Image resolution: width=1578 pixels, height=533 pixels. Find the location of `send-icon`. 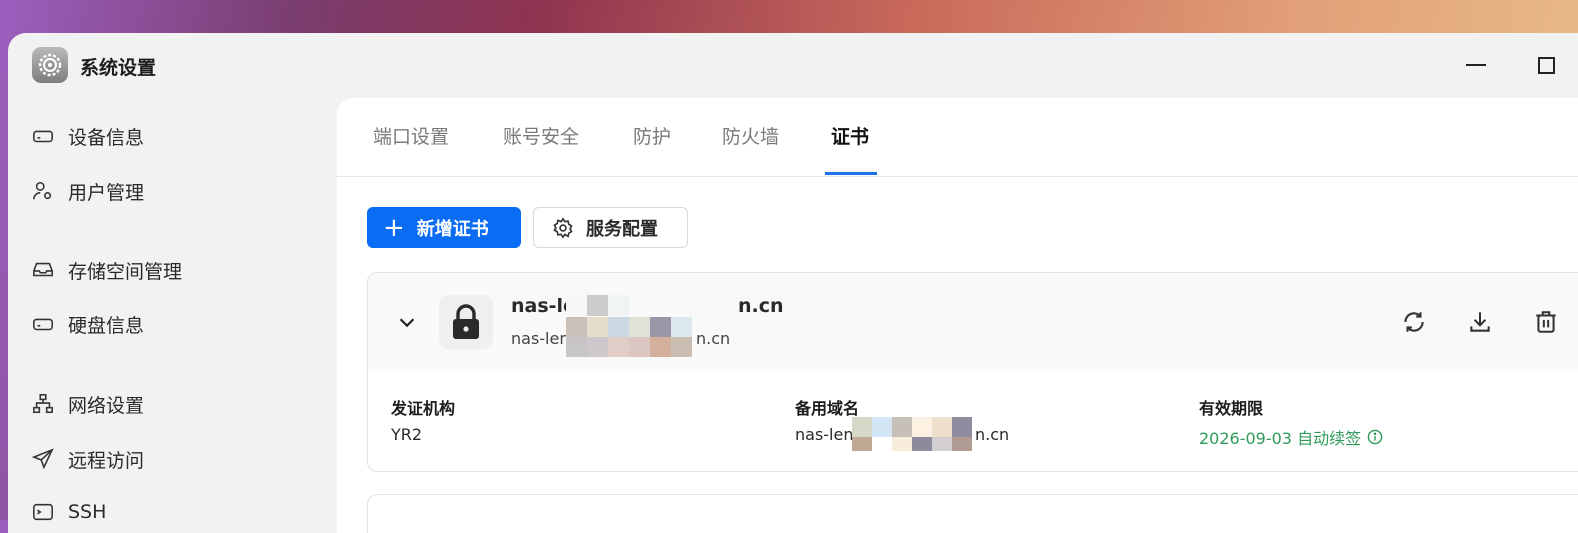

send-icon is located at coordinates (43, 459).